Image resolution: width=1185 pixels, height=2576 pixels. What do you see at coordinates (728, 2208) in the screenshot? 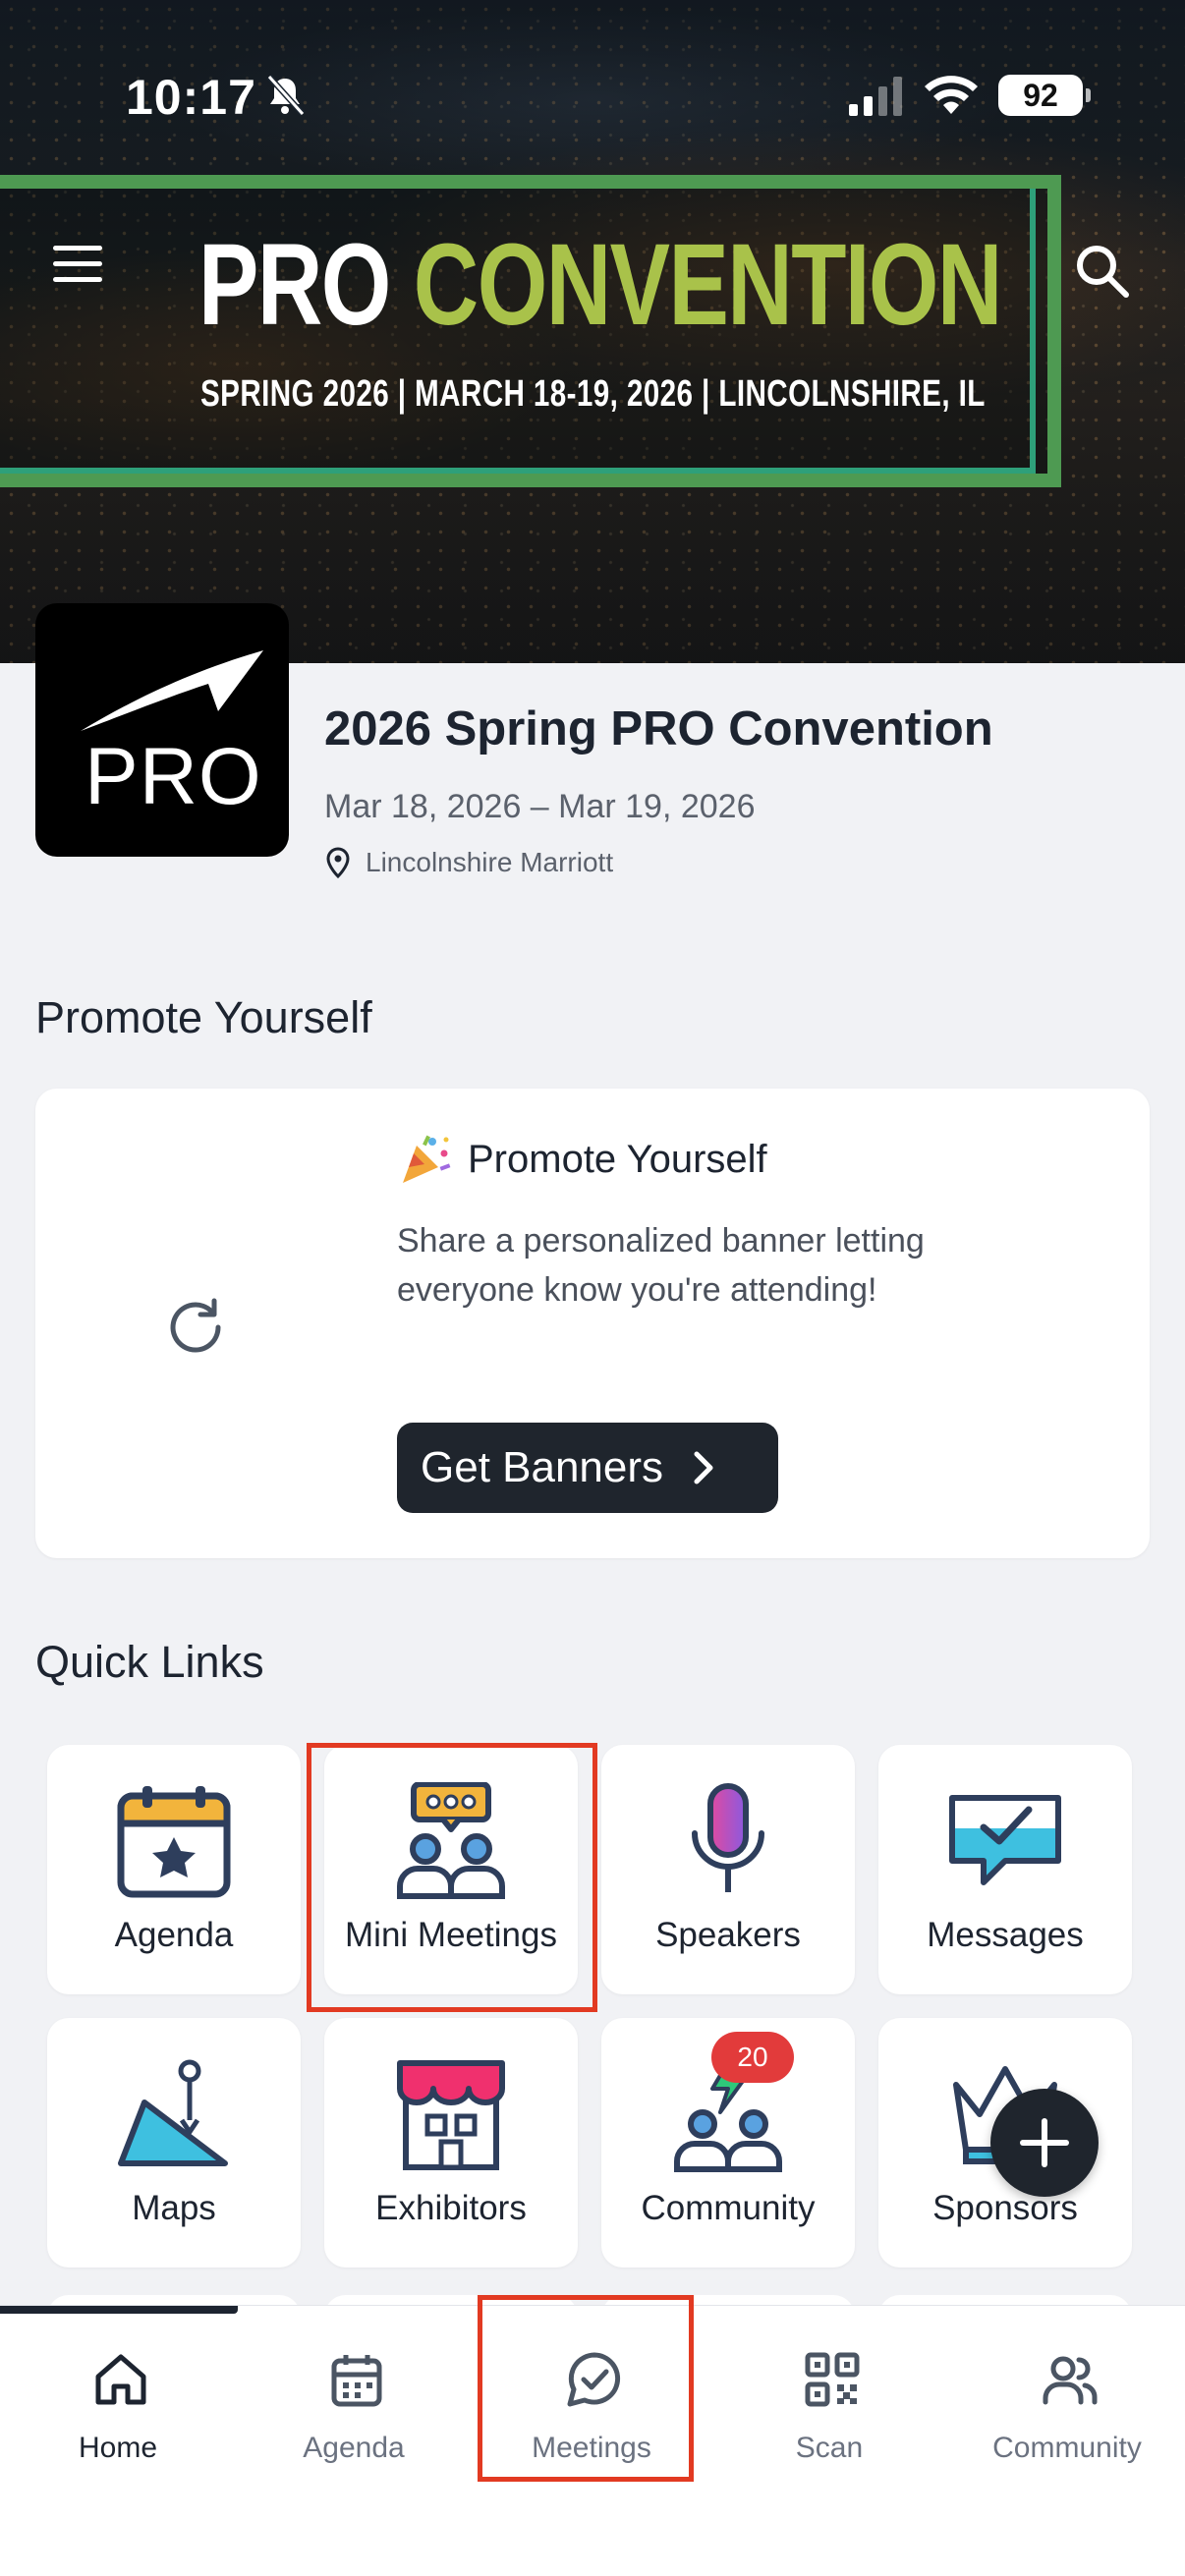
I see `quick-link-label: Community` at bounding box center [728, 2208].